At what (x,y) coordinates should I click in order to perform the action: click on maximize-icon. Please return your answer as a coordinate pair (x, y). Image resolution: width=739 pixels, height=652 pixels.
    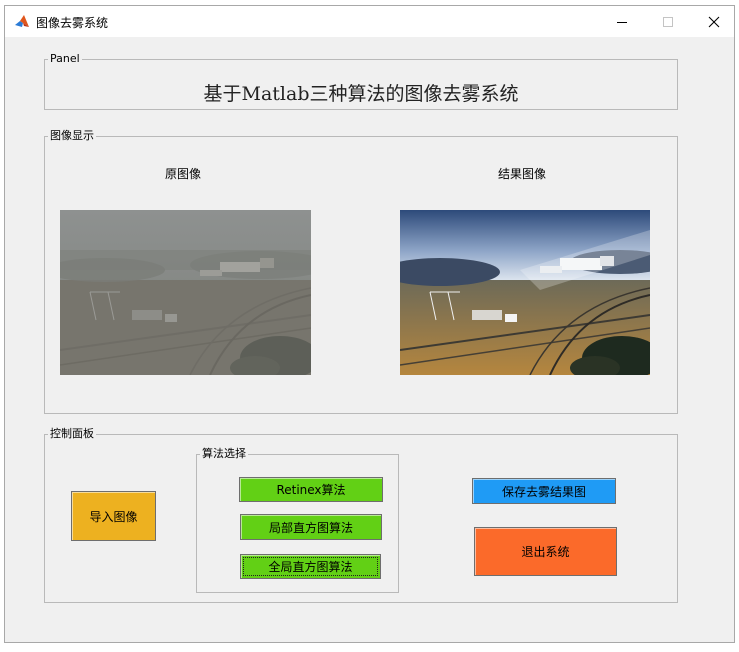
    Looking at the image, I should click on (668, 21).